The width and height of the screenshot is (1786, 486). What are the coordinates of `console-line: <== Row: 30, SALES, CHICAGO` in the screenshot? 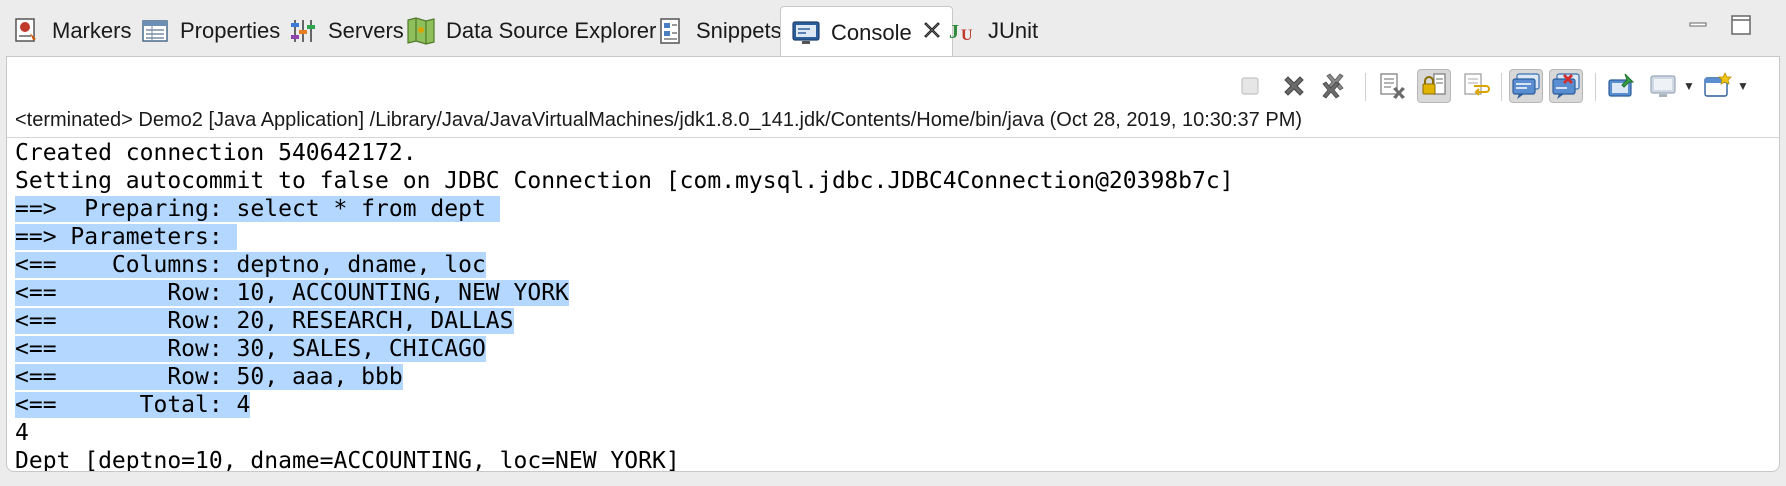 It's located at (895, 349).